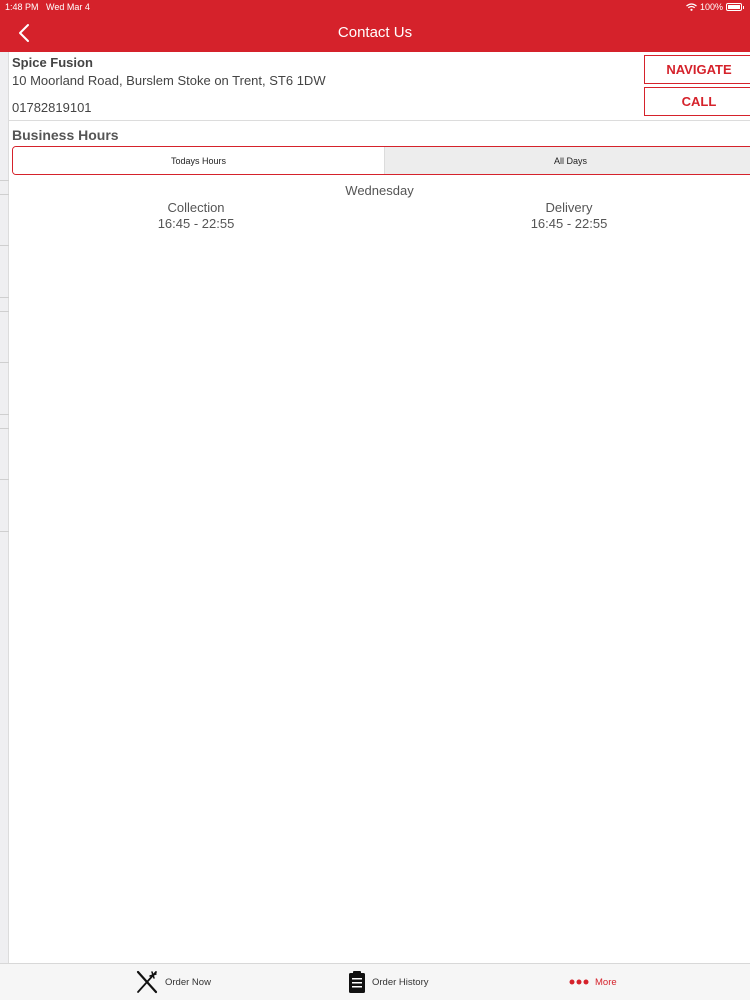  Describe the element at coordinates (691, 7) in the screenshot. I see `wifi-icon` at that location.